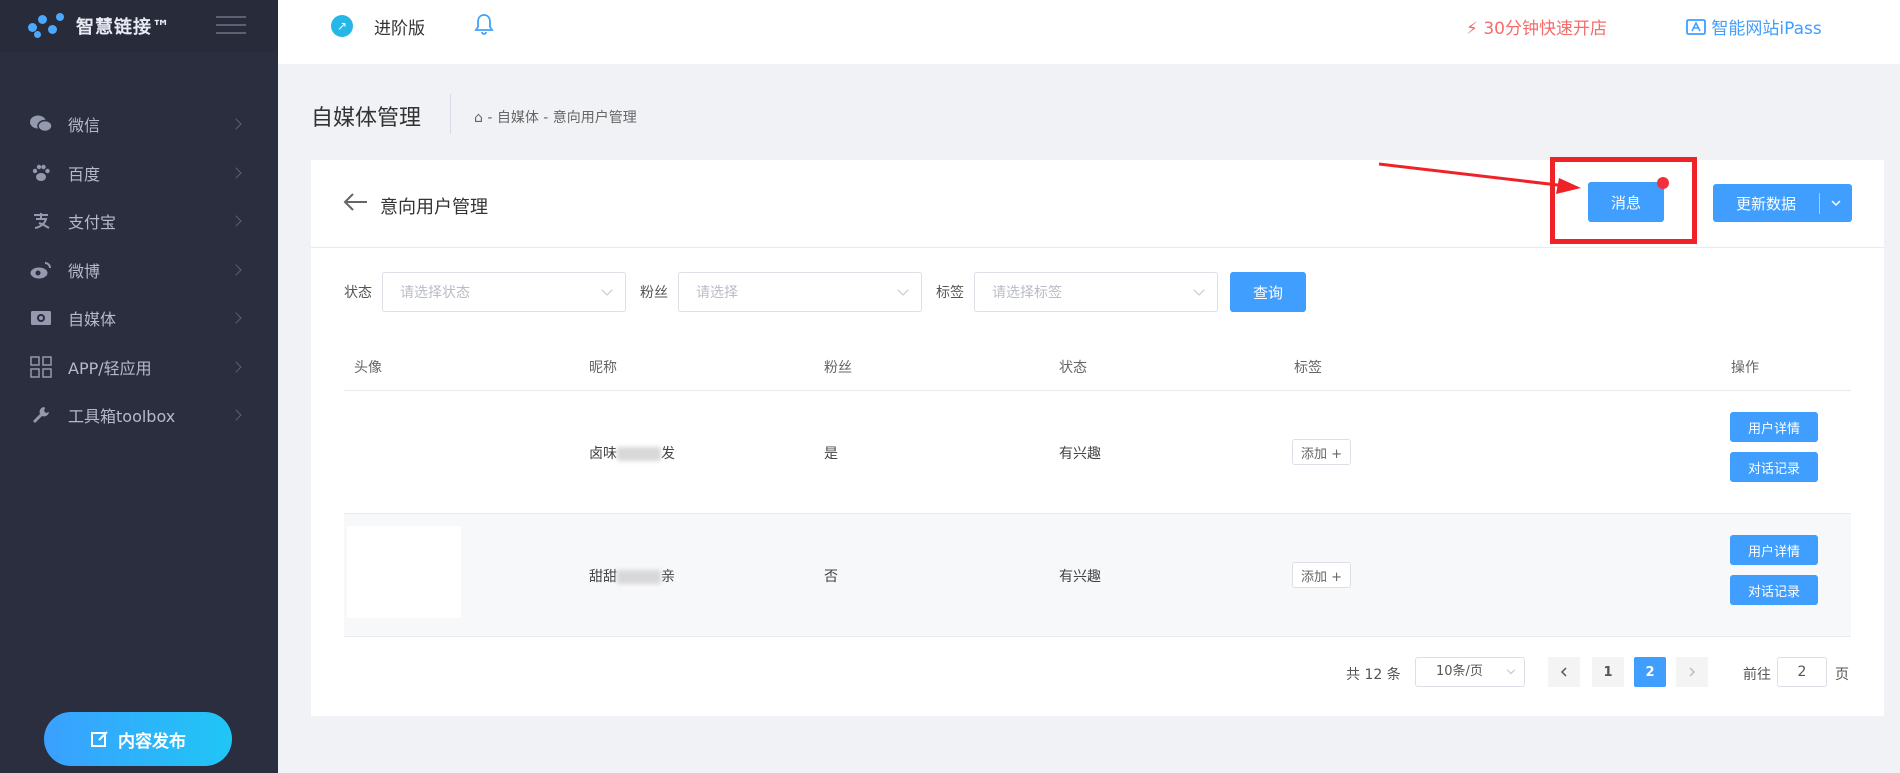 Image resolution: width=1900 pixels, height=773 pixels. Describe the element at coordinates (92, 320) in the screenshot. I see `sidebar-item-label: 自媒体` at that location.